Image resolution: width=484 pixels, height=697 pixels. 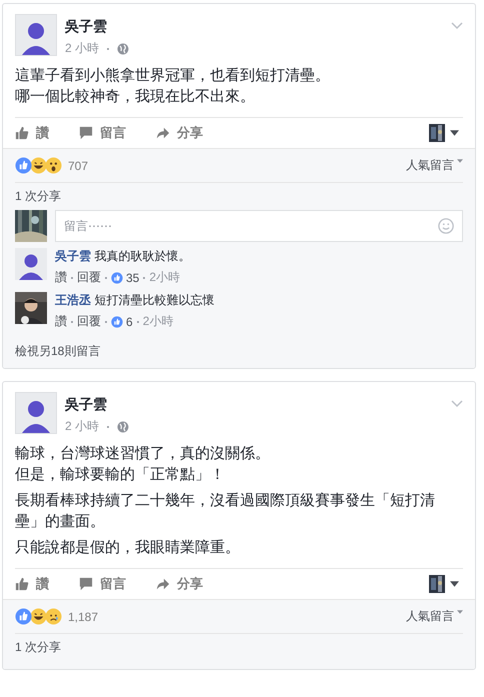 I want to click on reaction-count: 707, so click(x=78, y=165).